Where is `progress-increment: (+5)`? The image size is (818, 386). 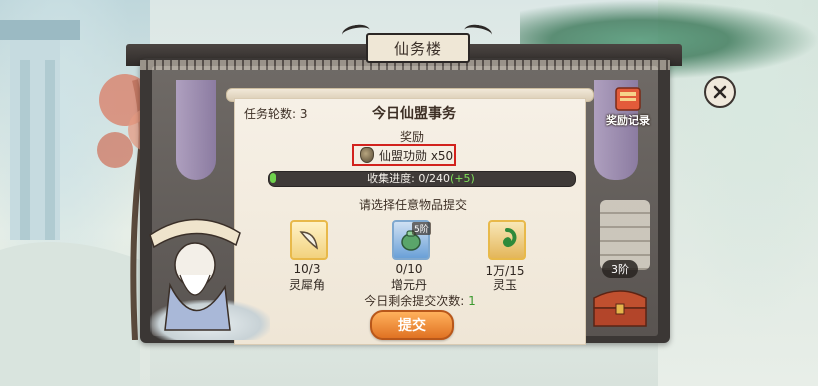 progress-increment: (+5) is located at coordinates (462, 178).